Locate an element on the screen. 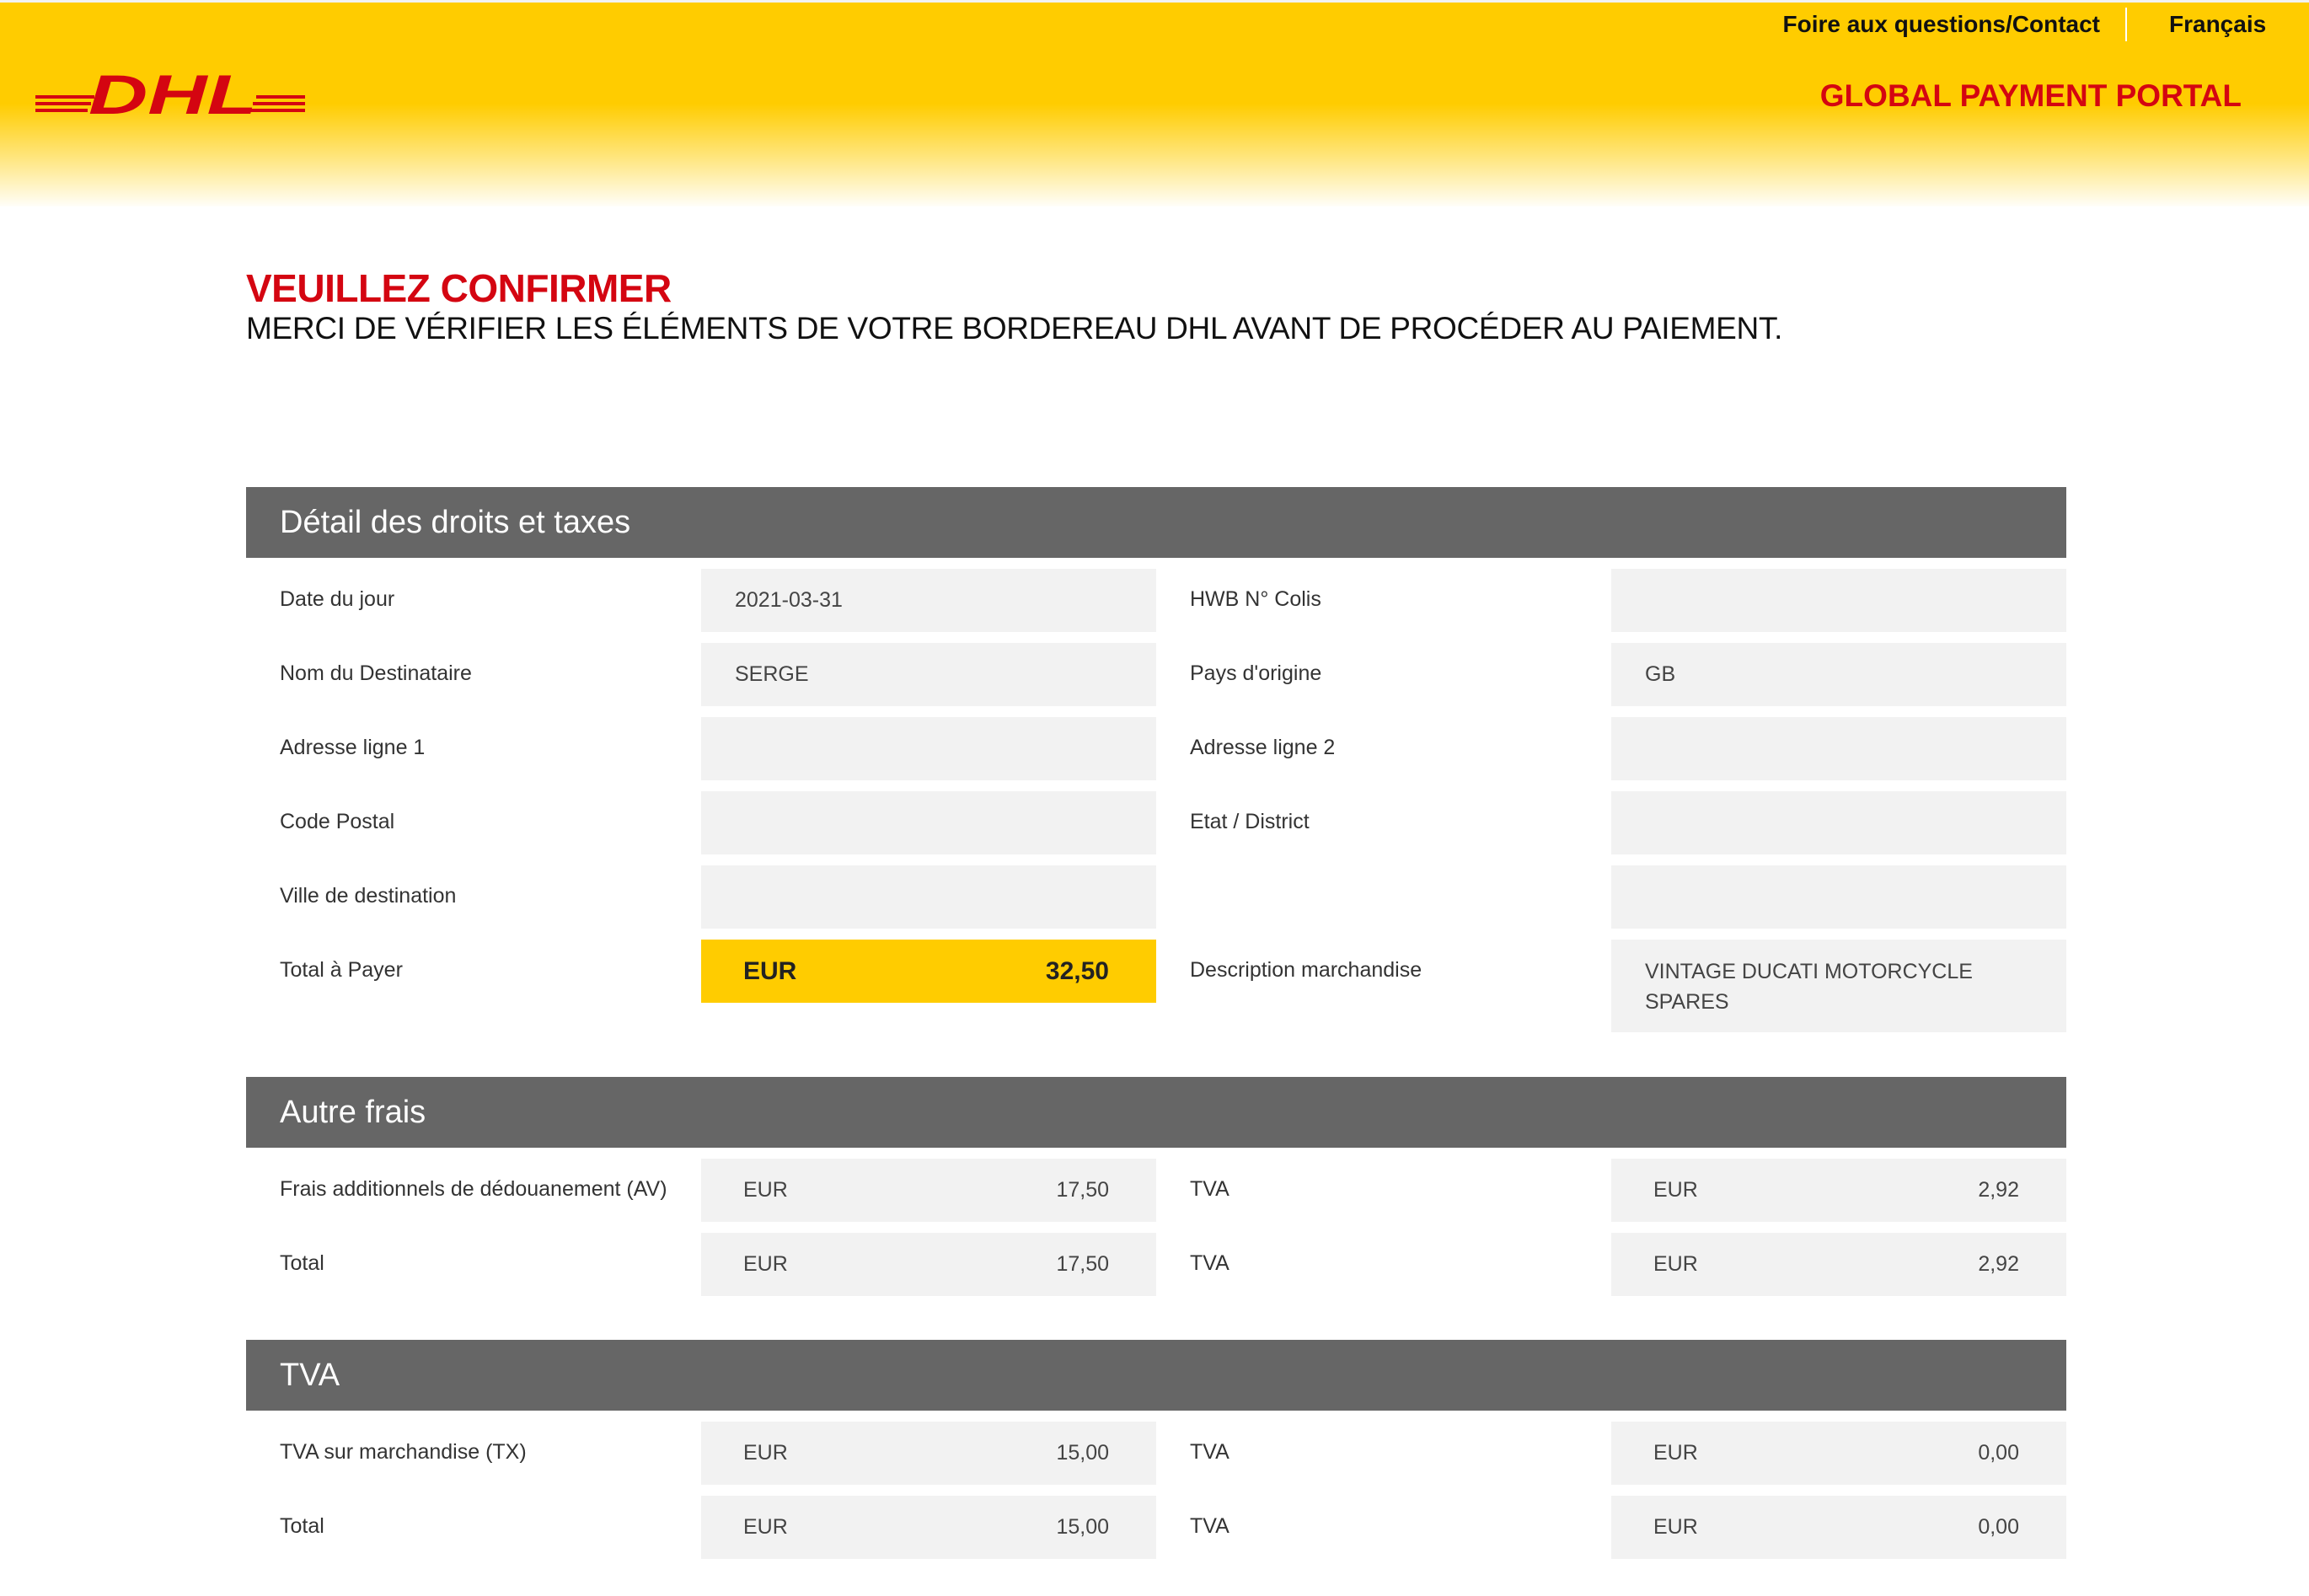  state-district-field is located at coordinates (1838, 823).